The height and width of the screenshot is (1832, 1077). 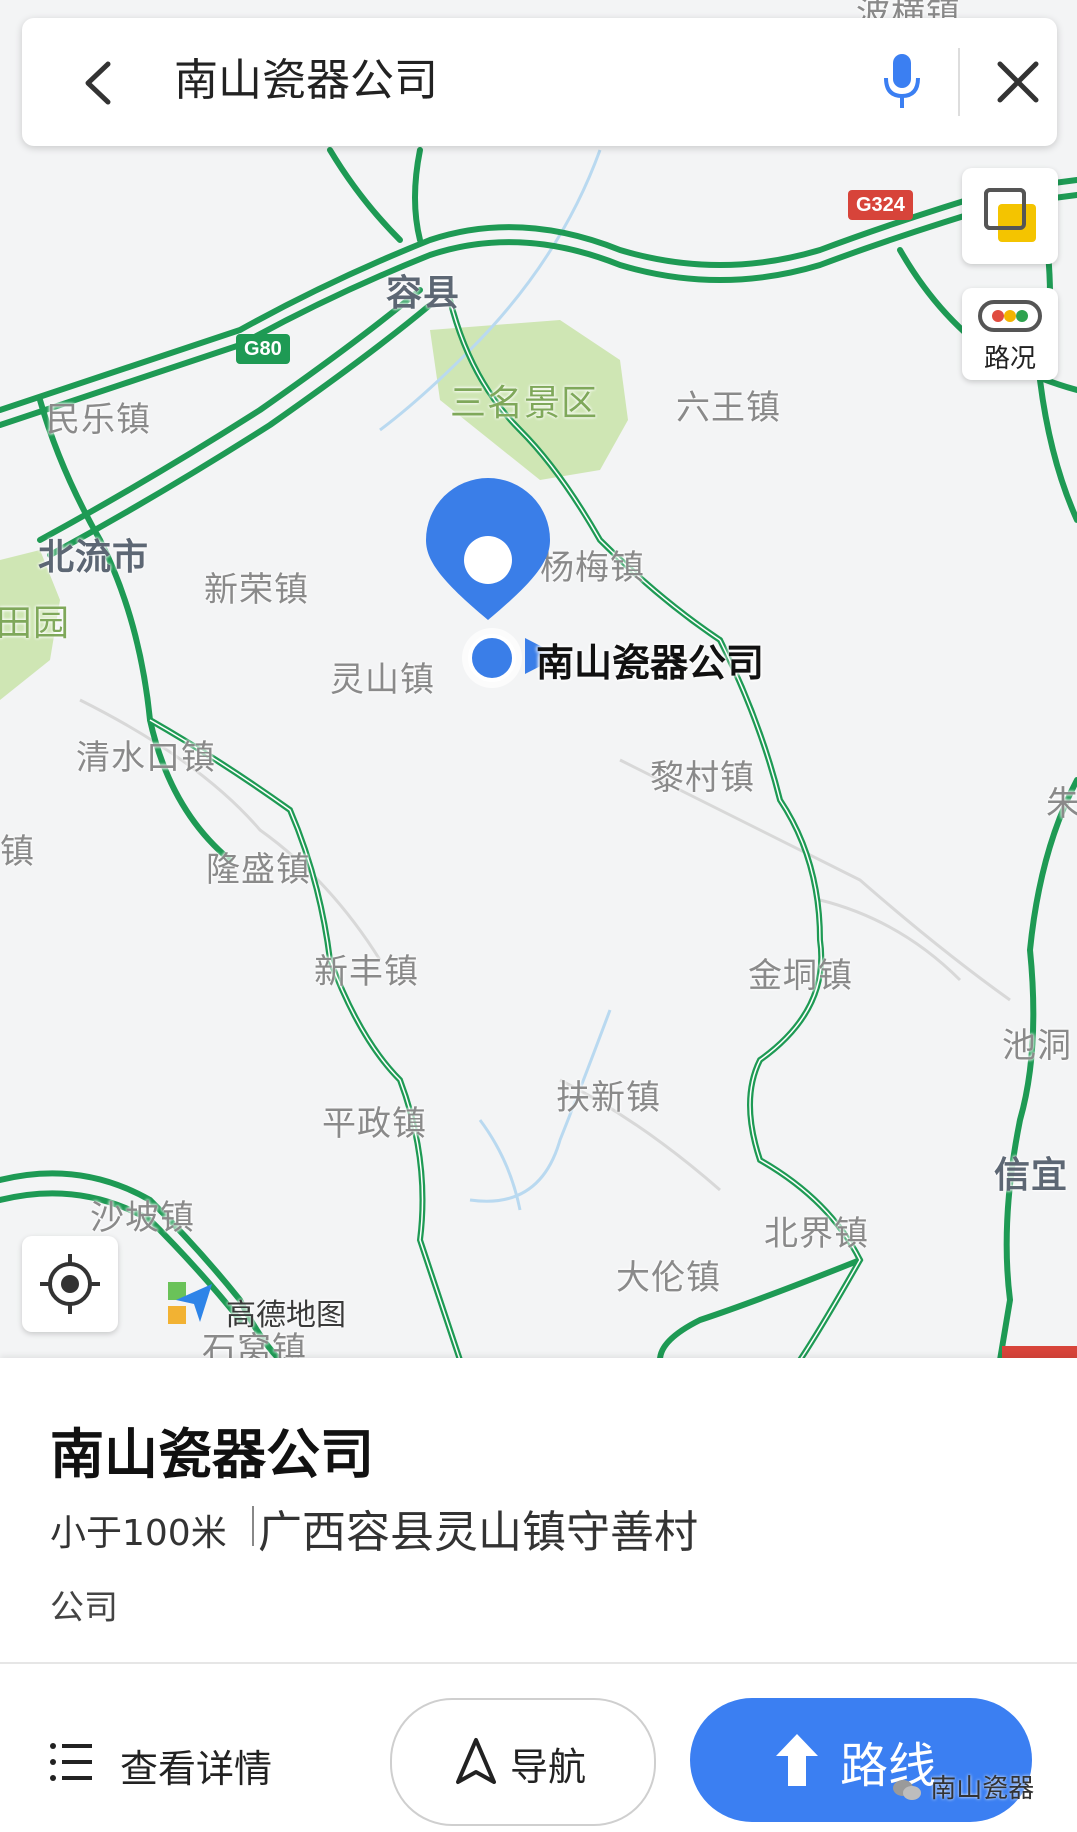 What do you see at coordinates (1010, 316) in the screenshot?
I see `traffic-light-icon` at bounding box center [1010, 316].